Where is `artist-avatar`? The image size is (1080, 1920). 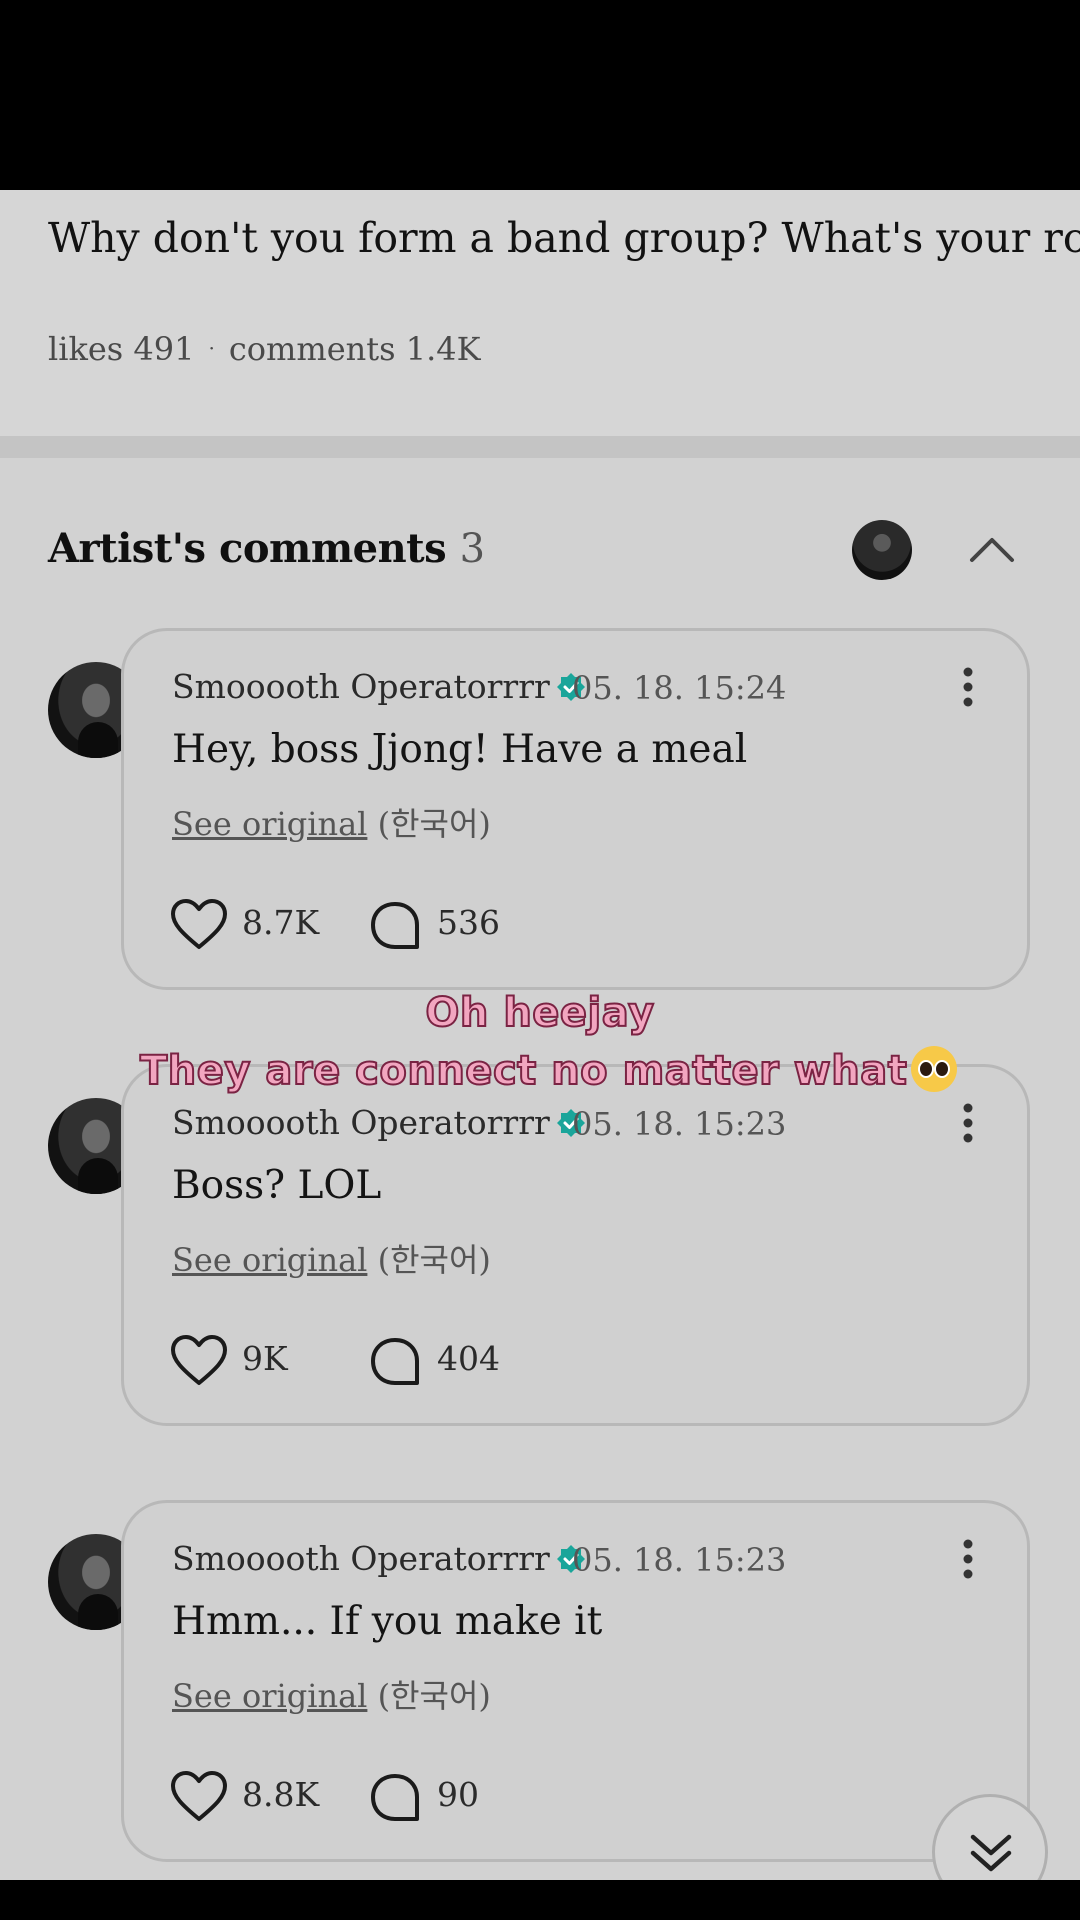
artist-avatar is located at coordinates (882, 550).